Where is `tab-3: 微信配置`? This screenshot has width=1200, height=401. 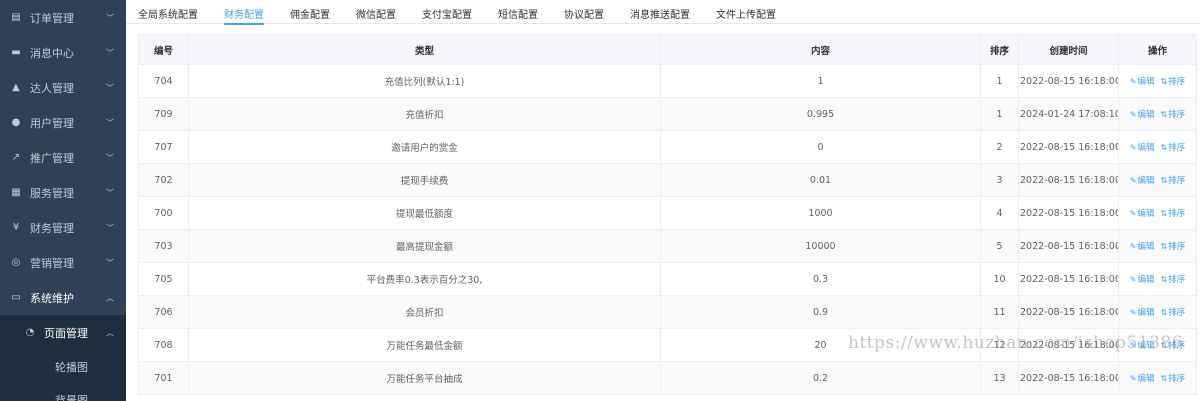 tab-3: 微信配置 is located at coordinates (376, 12).